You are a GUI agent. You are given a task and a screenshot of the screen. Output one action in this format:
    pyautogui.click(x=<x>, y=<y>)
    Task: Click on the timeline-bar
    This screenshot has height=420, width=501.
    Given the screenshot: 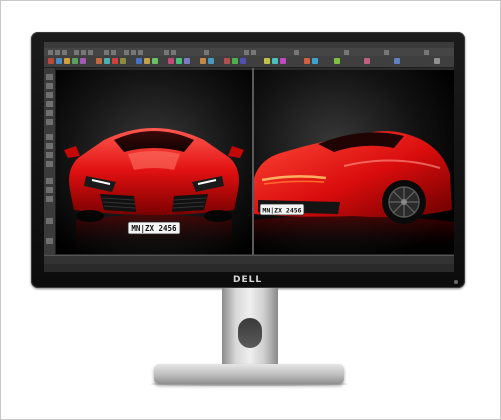 What is the action you would take?
    pyautogui.click(x=249, y=259)
    